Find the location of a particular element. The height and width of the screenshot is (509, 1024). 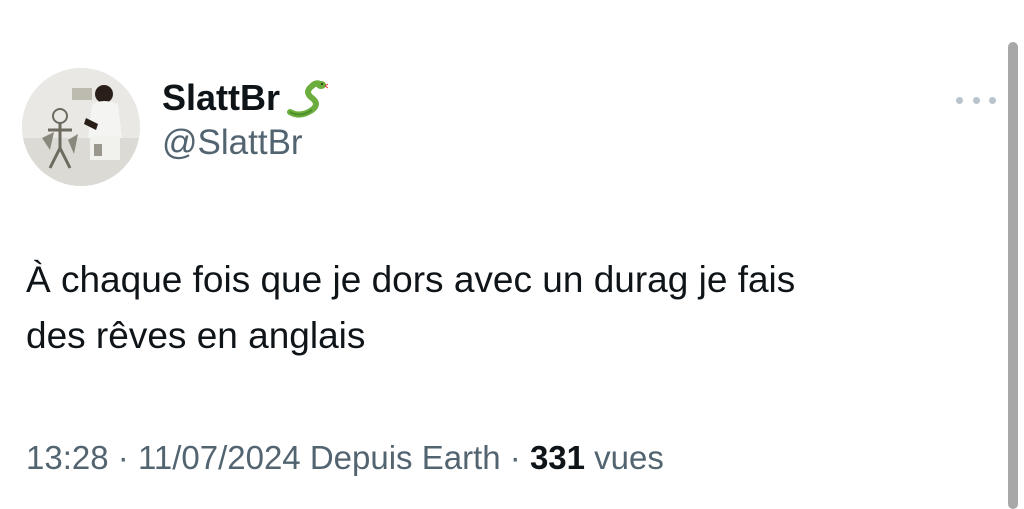

more-options-button is located at coordinates (976, 100).